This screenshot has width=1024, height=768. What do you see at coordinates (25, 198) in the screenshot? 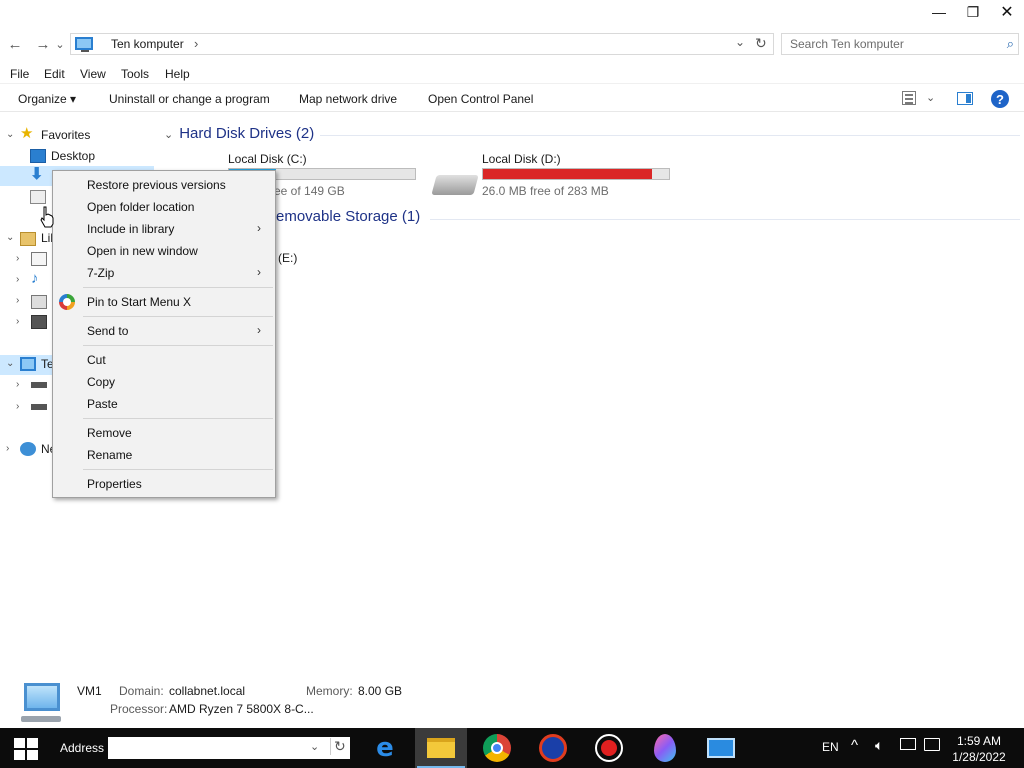
I see `nav-recent-places` at bounding box center [25, 198].